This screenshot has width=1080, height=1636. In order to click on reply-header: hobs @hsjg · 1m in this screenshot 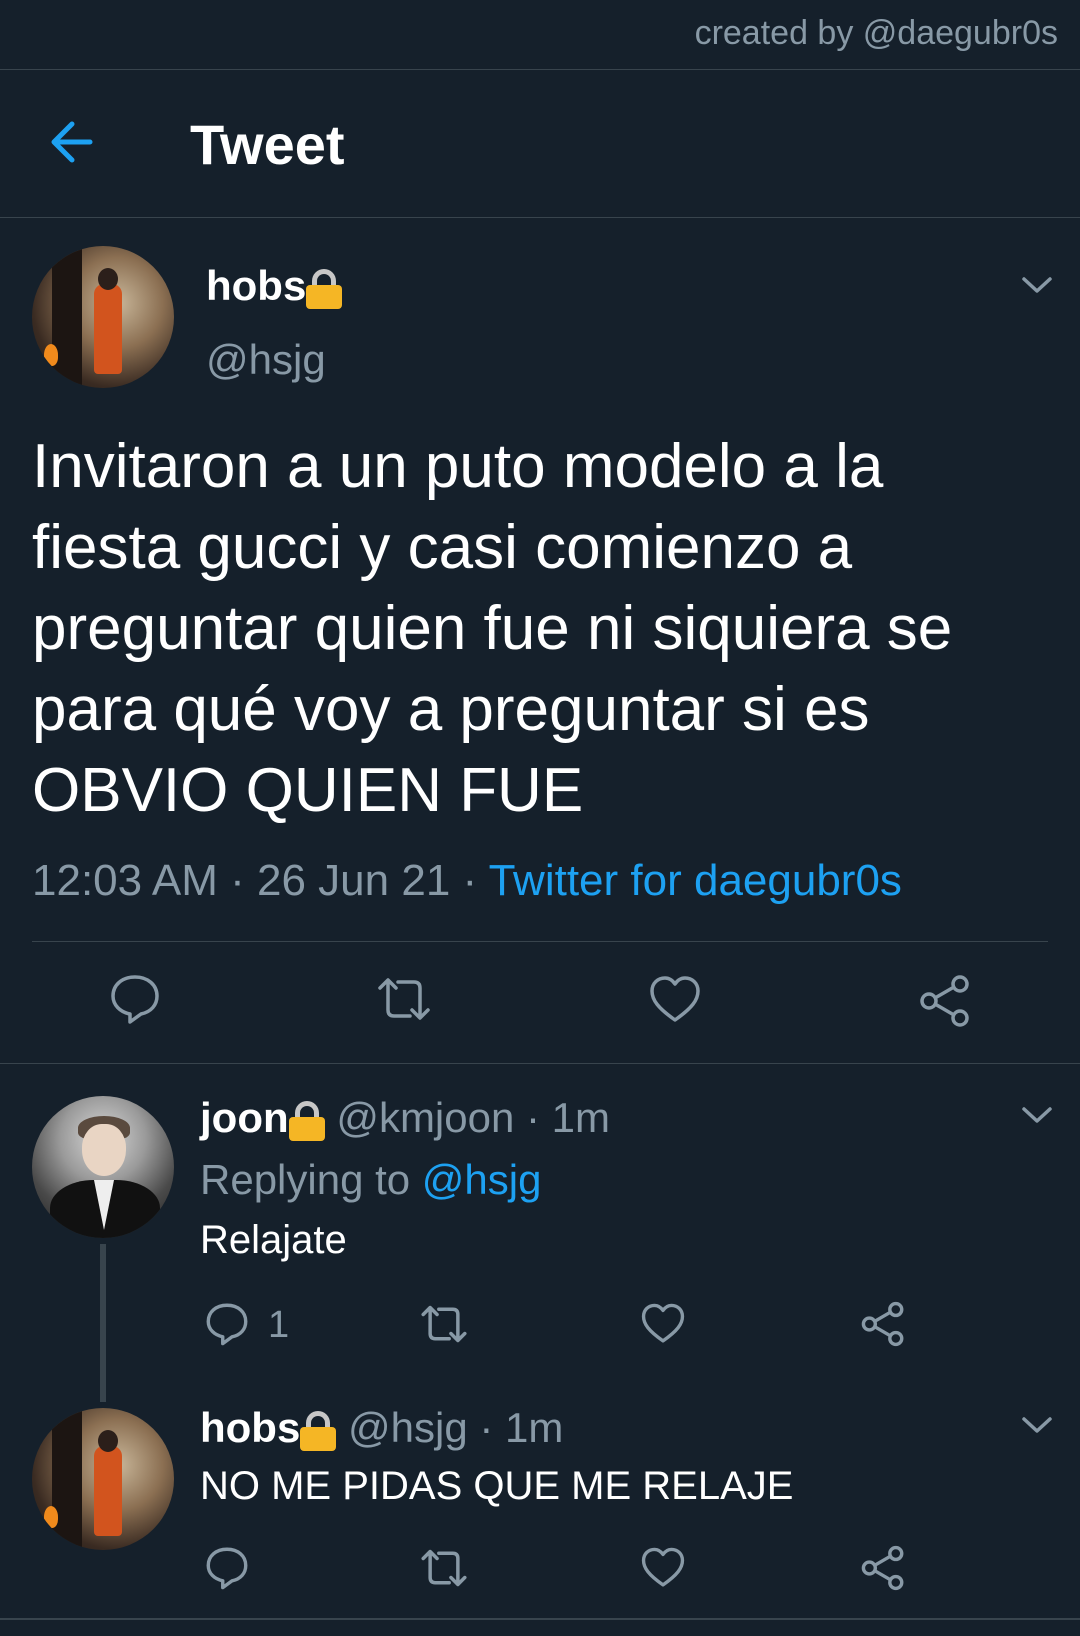, I will do `click(381, 1428)`.